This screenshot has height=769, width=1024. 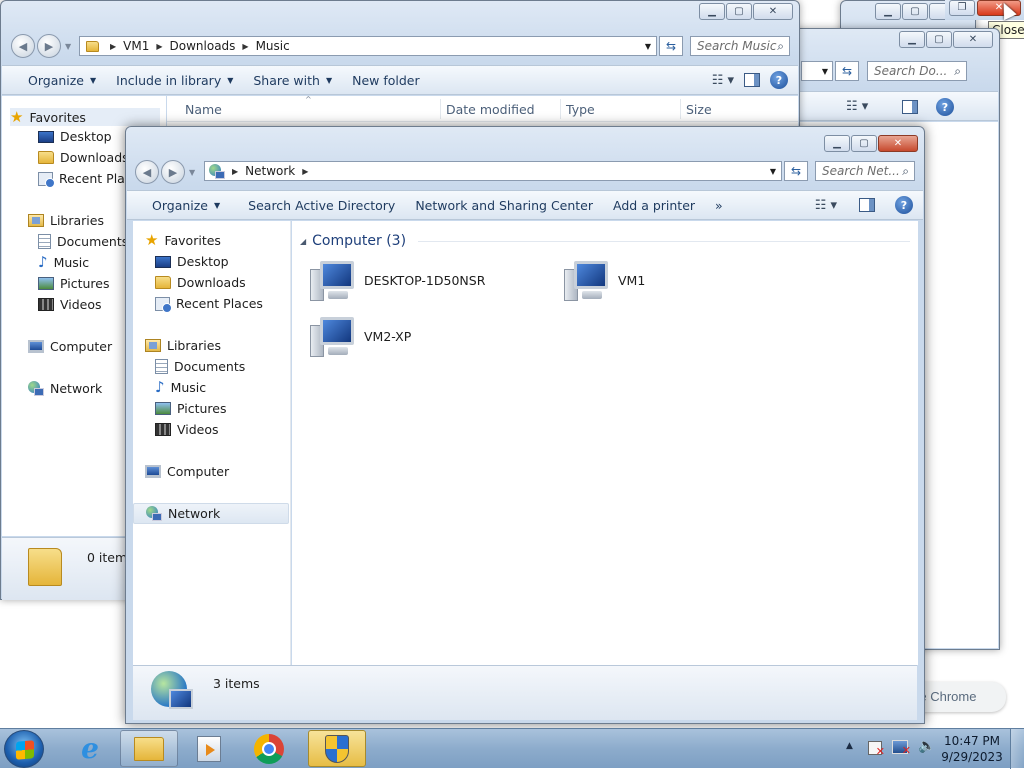 What do you see at coordinates (504, 205) in the screenshot?
I see `network-sharing-center-button: Network and Sharing Center` at bounding box center [504, 205].